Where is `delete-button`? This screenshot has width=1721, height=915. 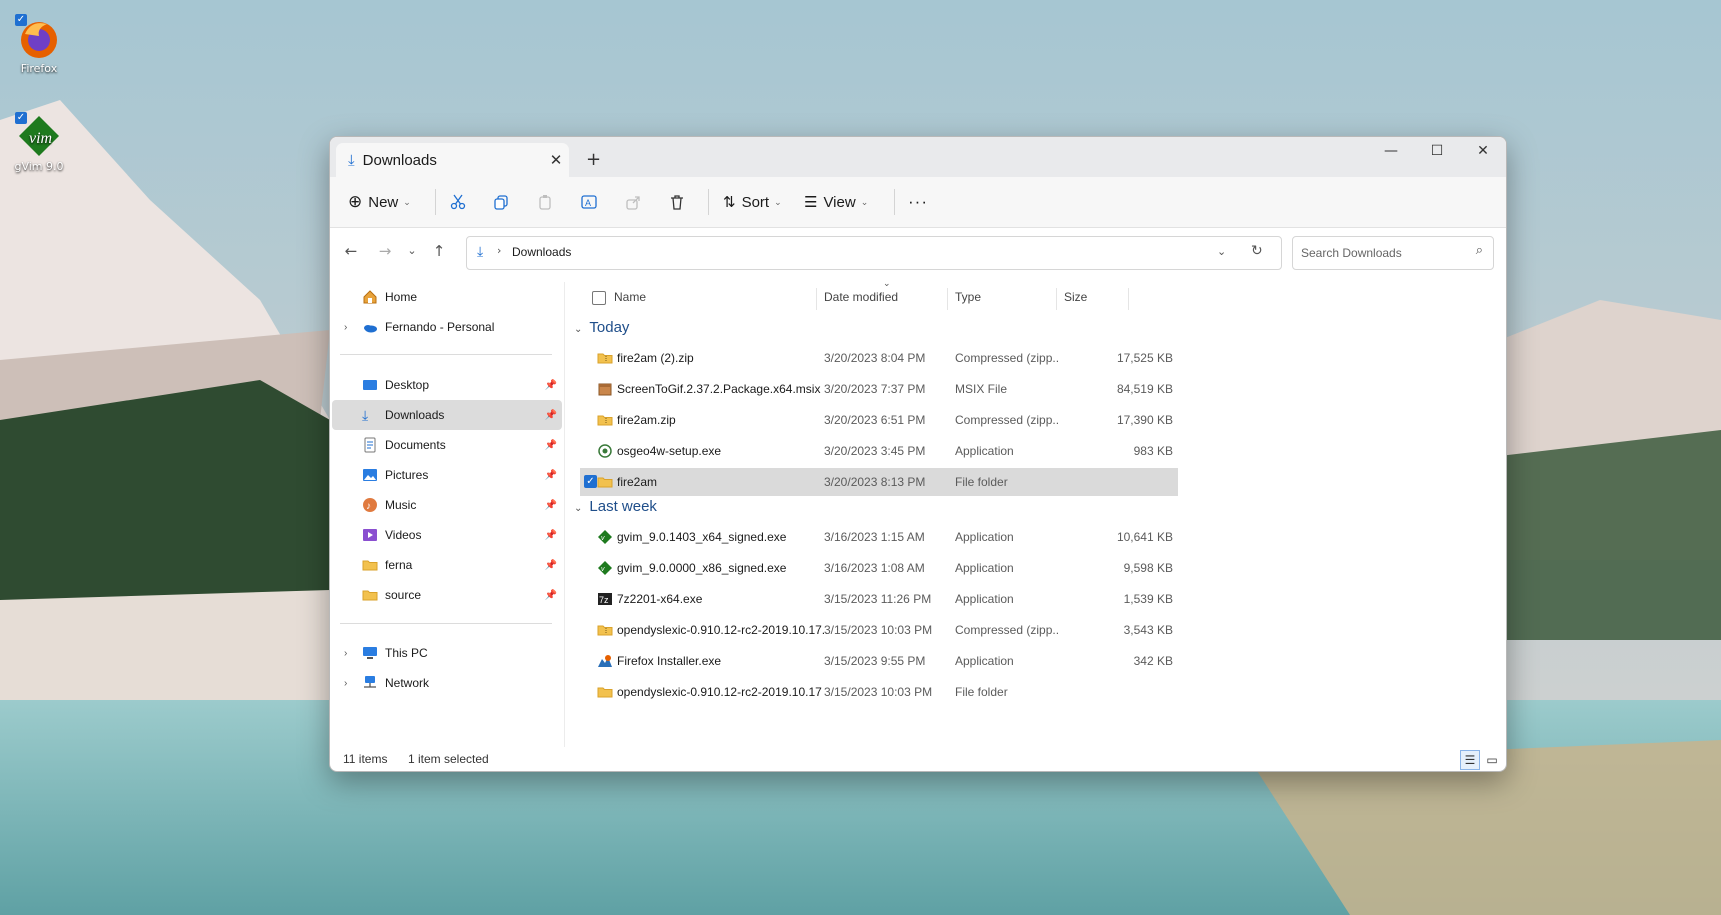 delete-button is located at coordinates (677, 202).